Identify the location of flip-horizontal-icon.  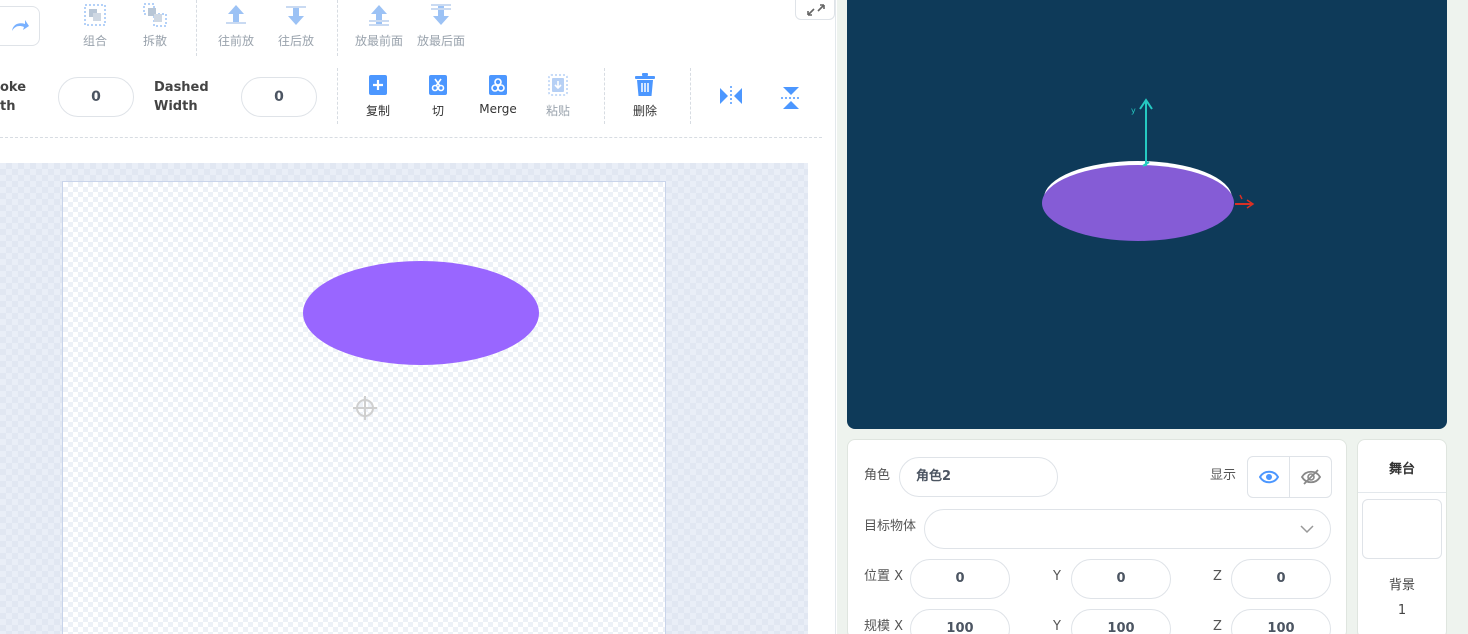
(731, 96).